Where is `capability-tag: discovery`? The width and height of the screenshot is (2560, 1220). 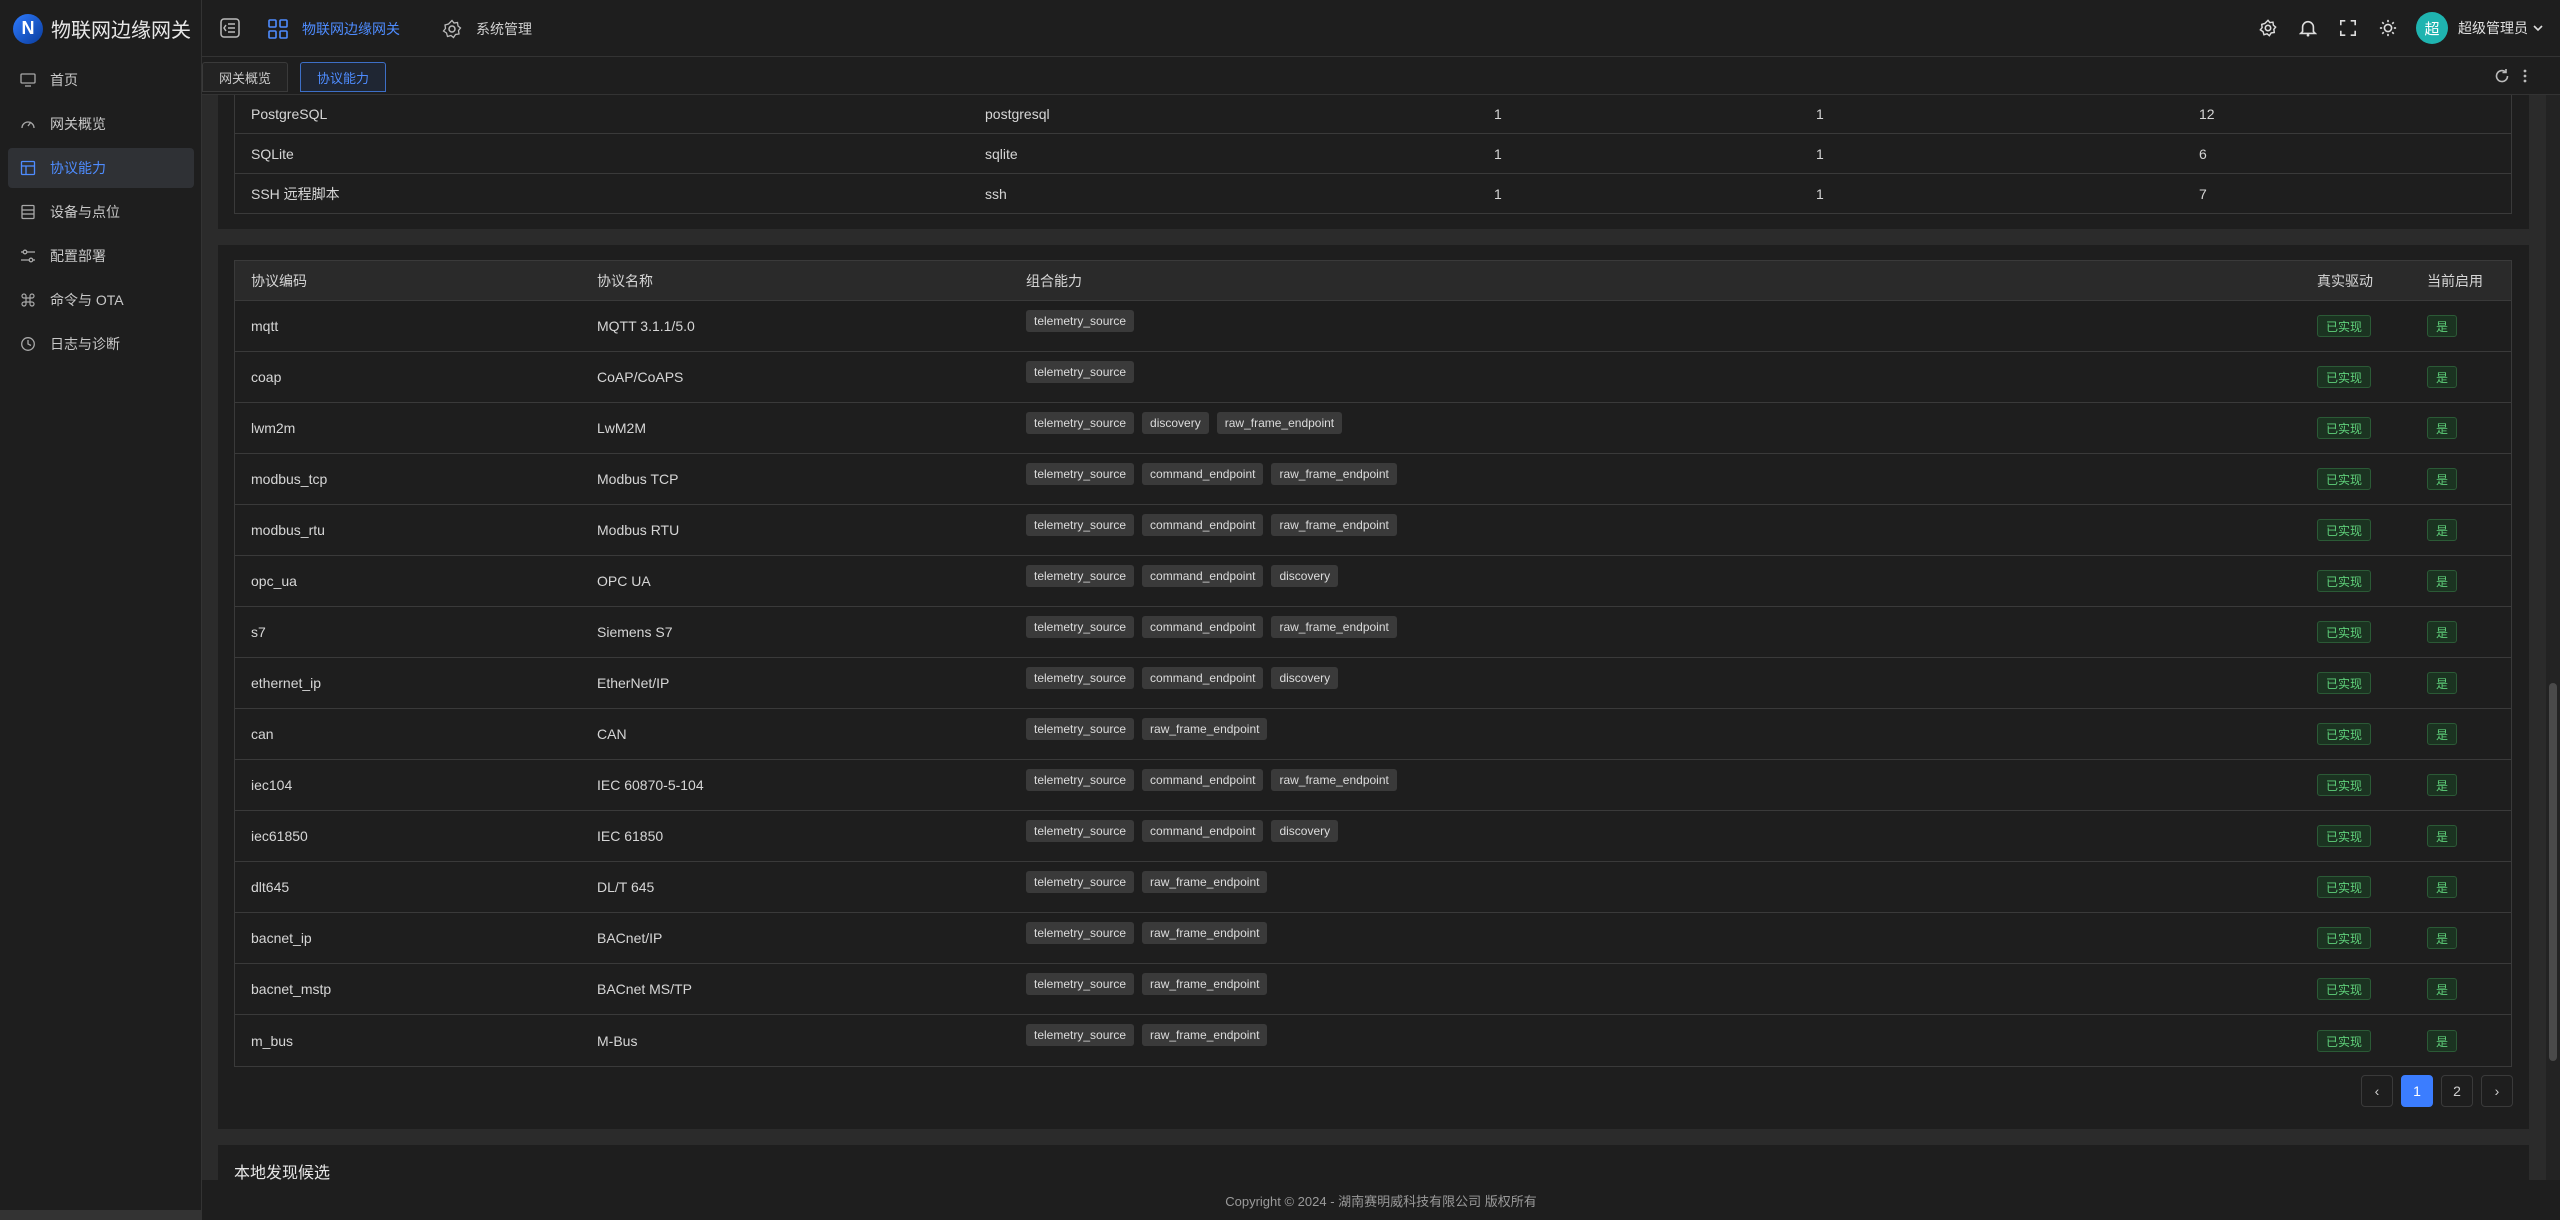 capability-tag: discovery is located at coordinates (1305, 831).